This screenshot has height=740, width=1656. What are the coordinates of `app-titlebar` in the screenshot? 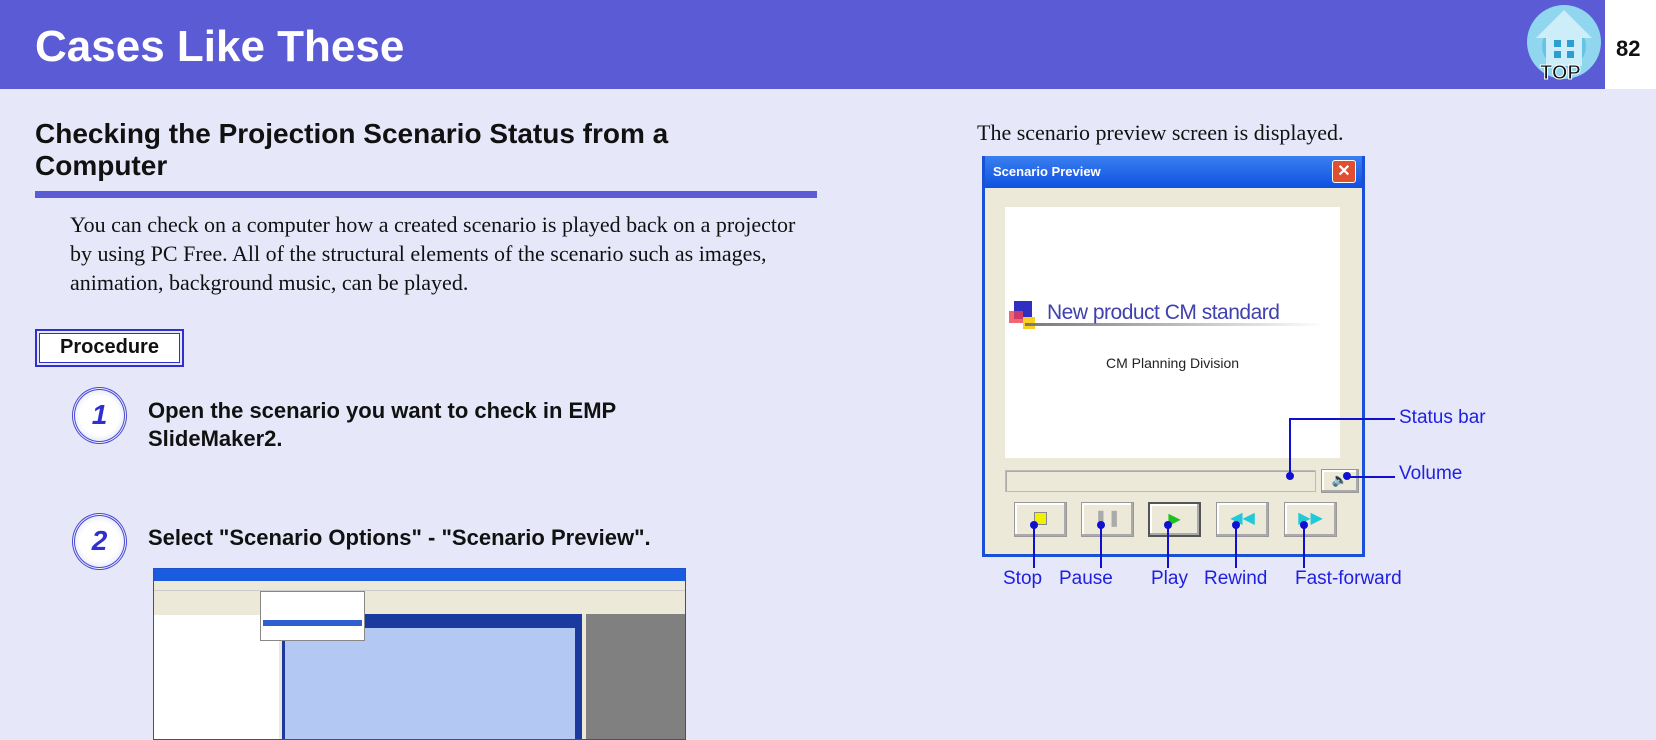 It's located at (419, 575).